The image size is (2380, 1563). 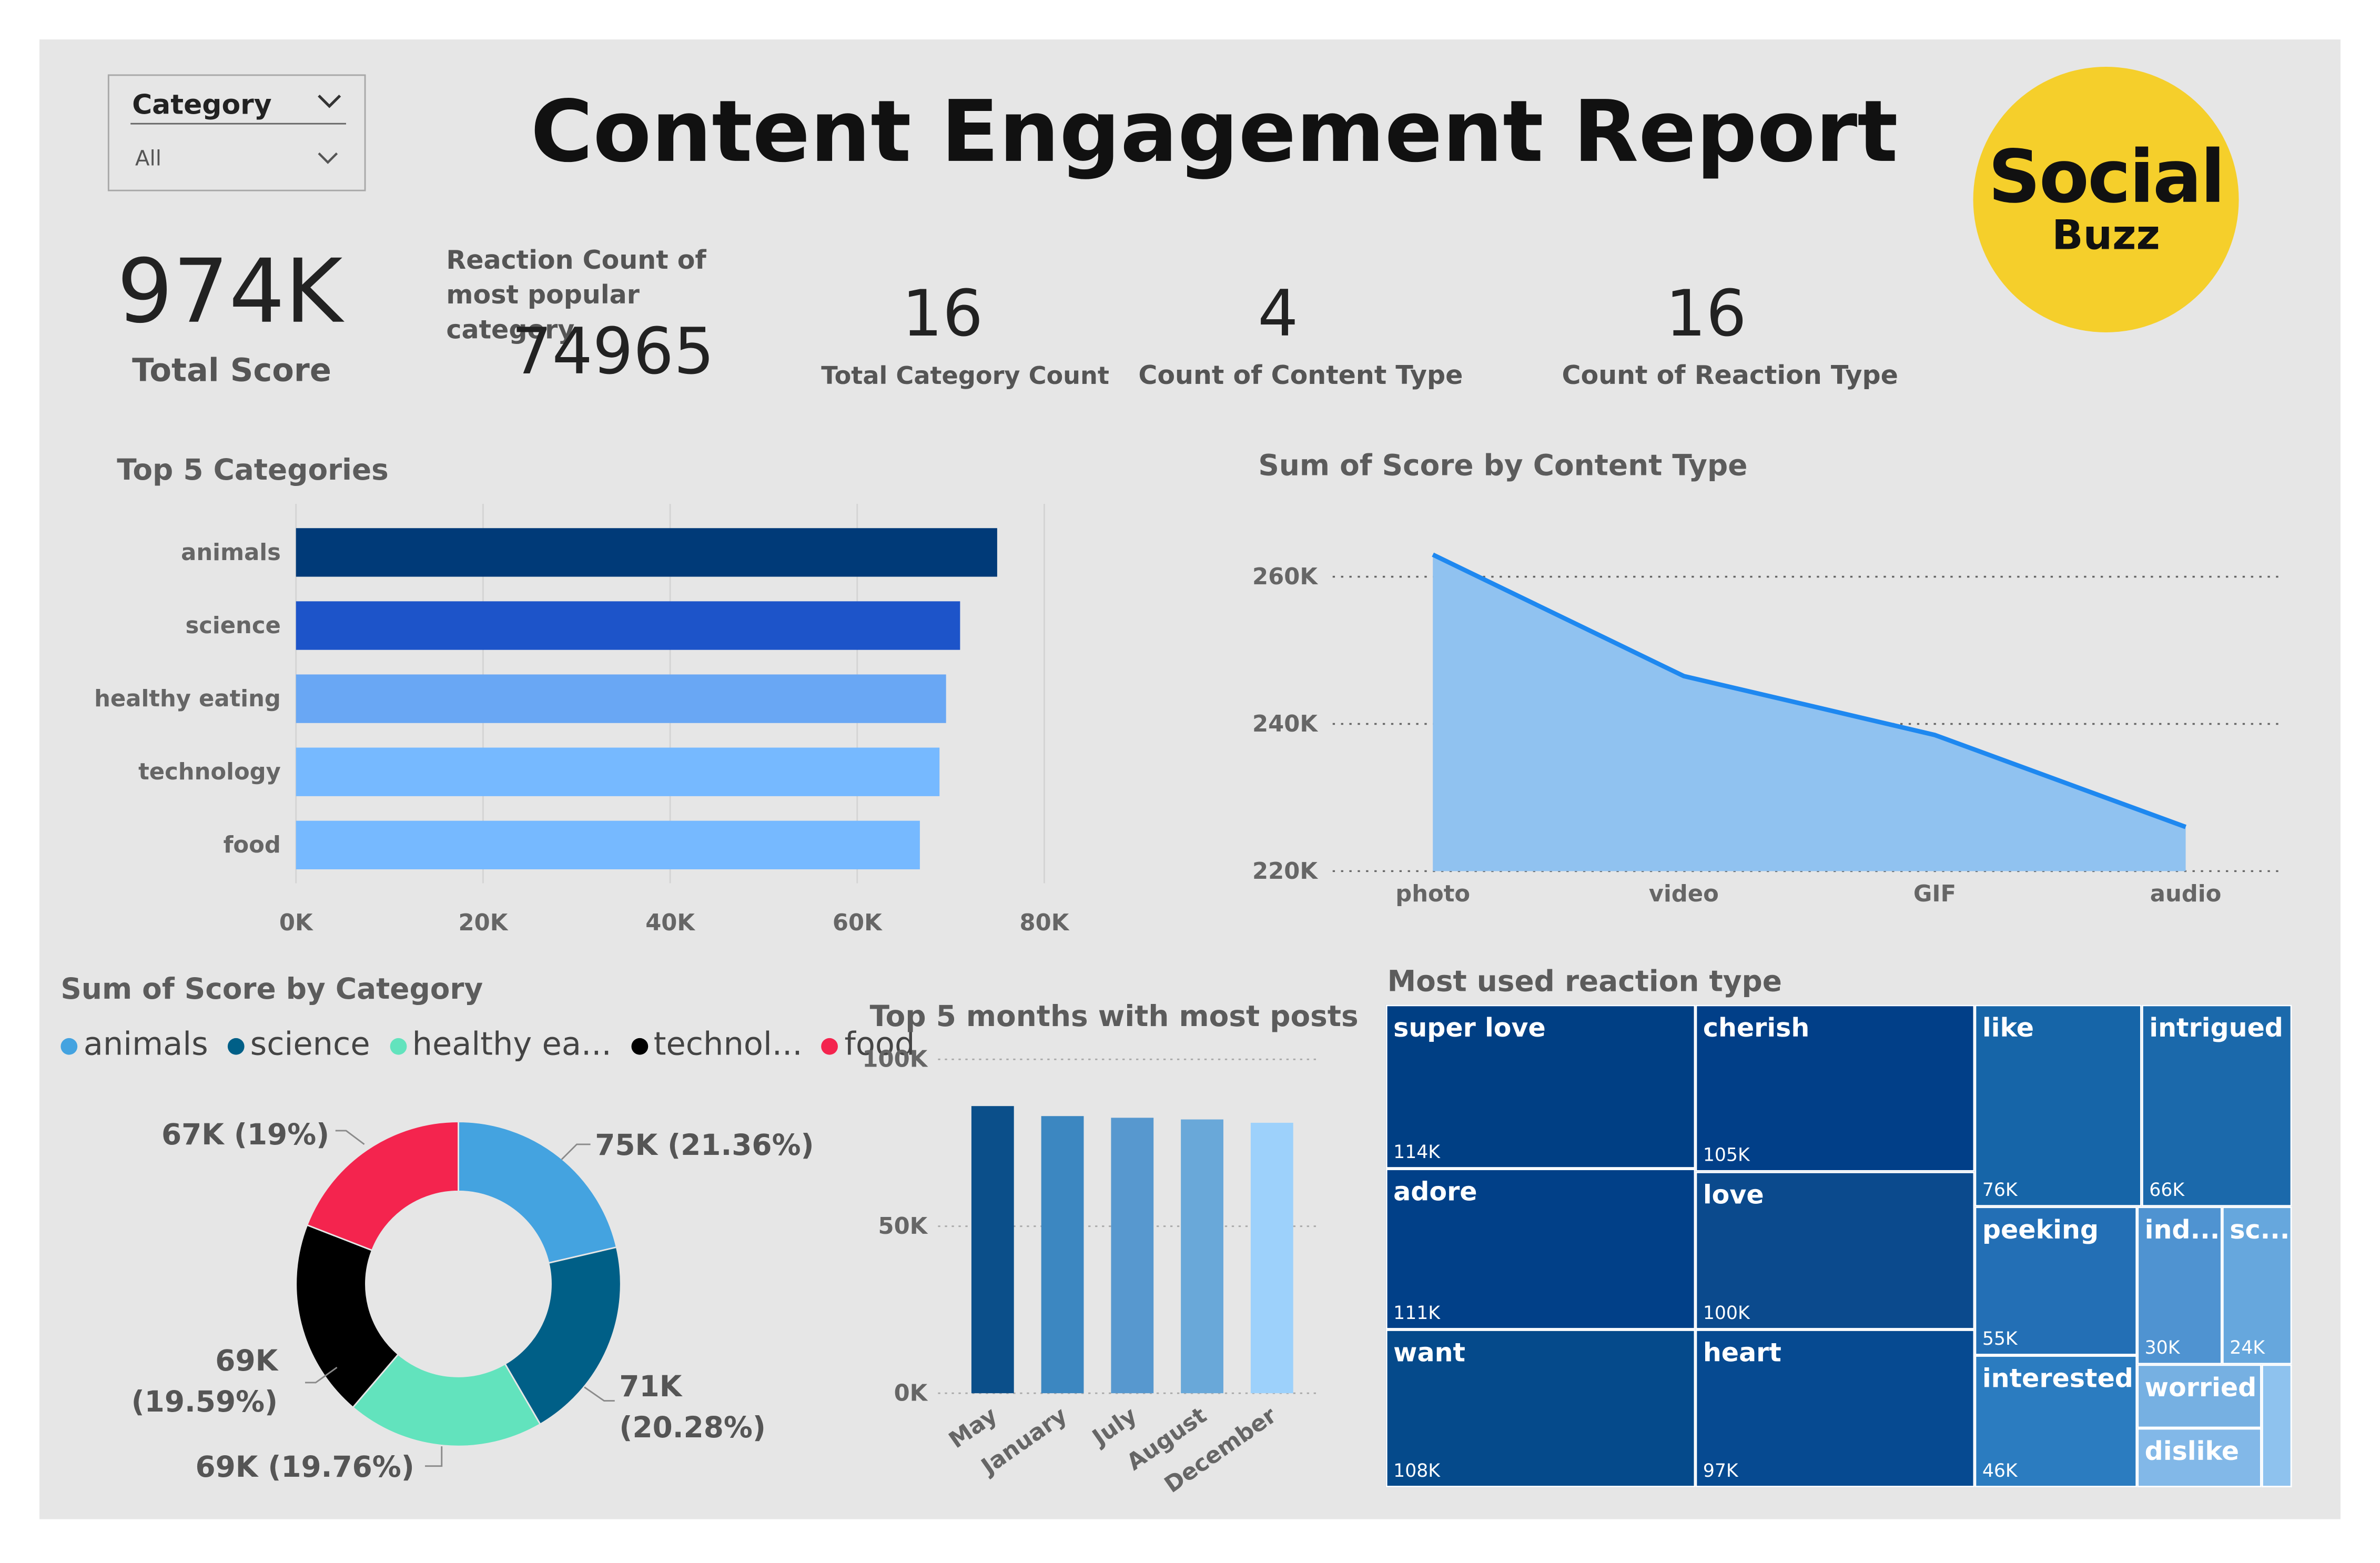 What do you see at coordinates (252, 845) in the screenshot?
I see `category-label-food: food` at bounding box center [252, 845].